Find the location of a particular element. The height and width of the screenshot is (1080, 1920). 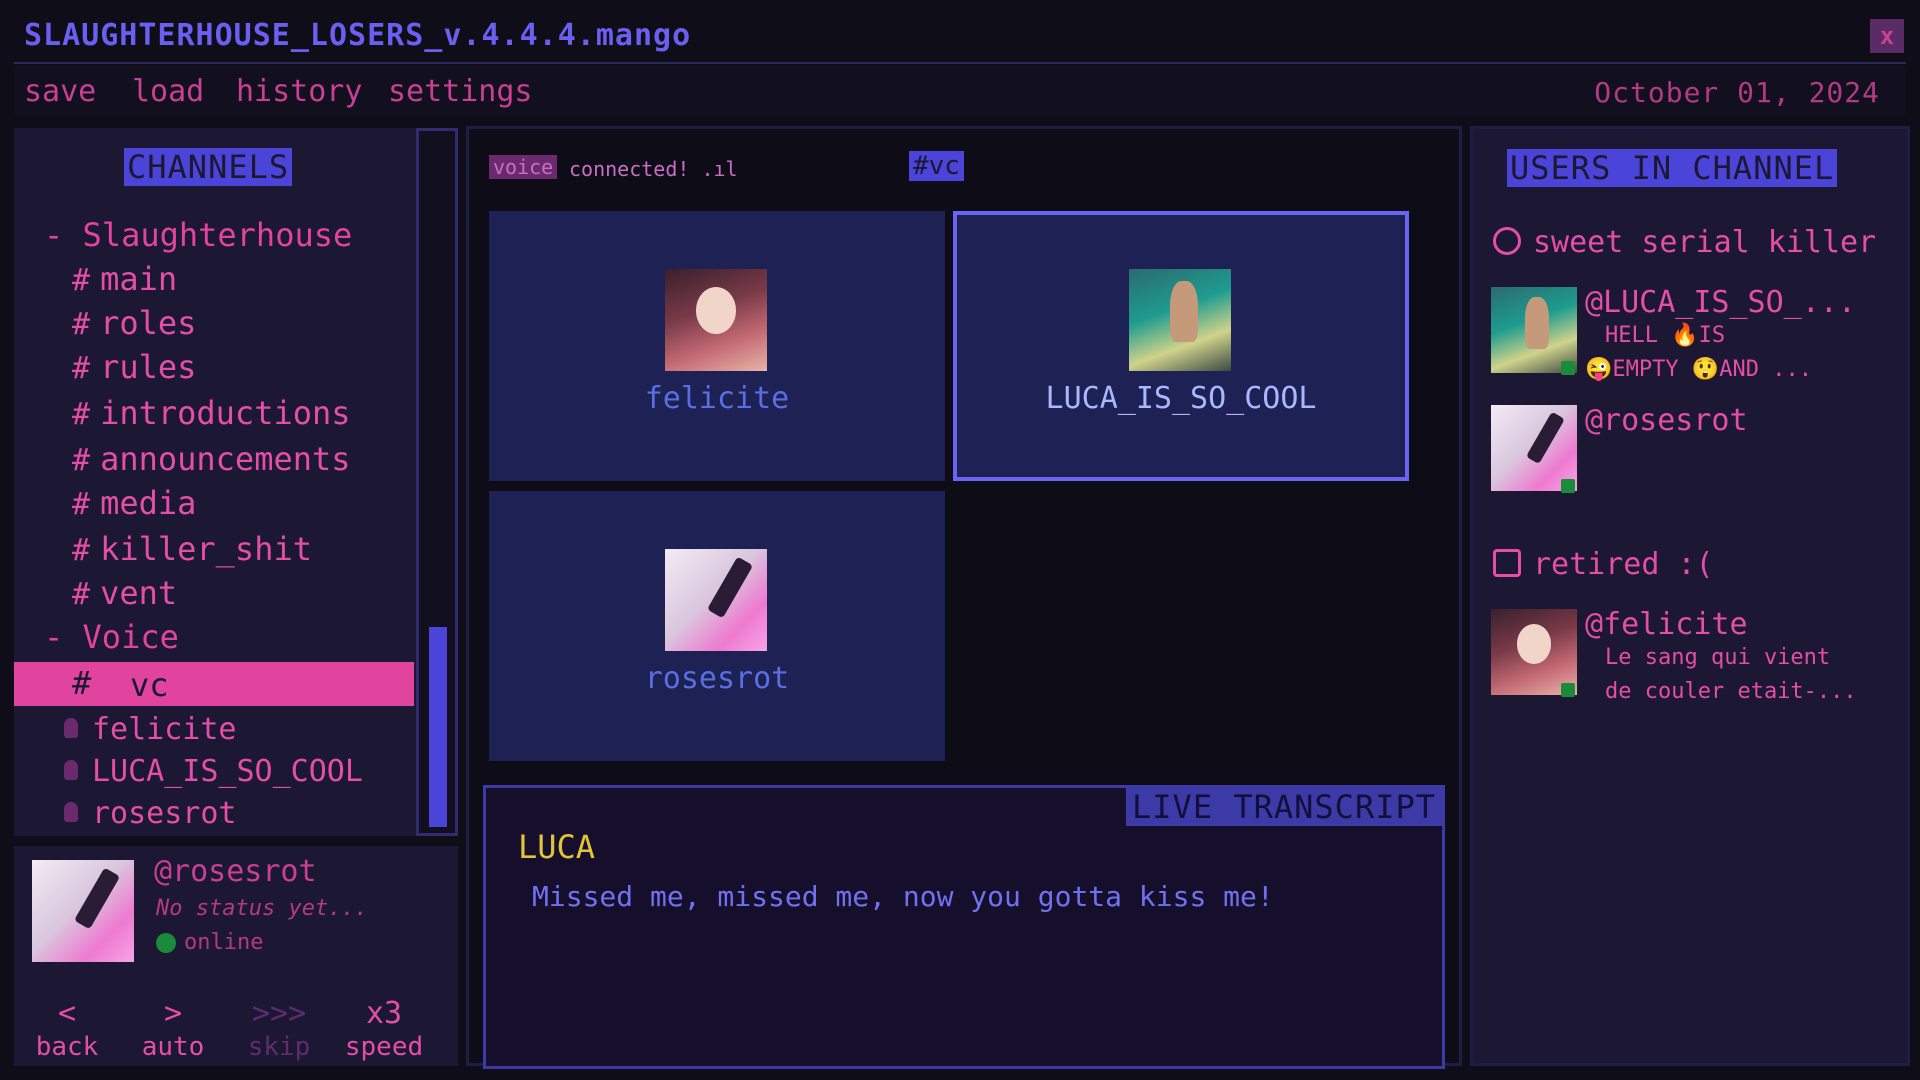

menu-save: save is located at coordinates (60, 91).